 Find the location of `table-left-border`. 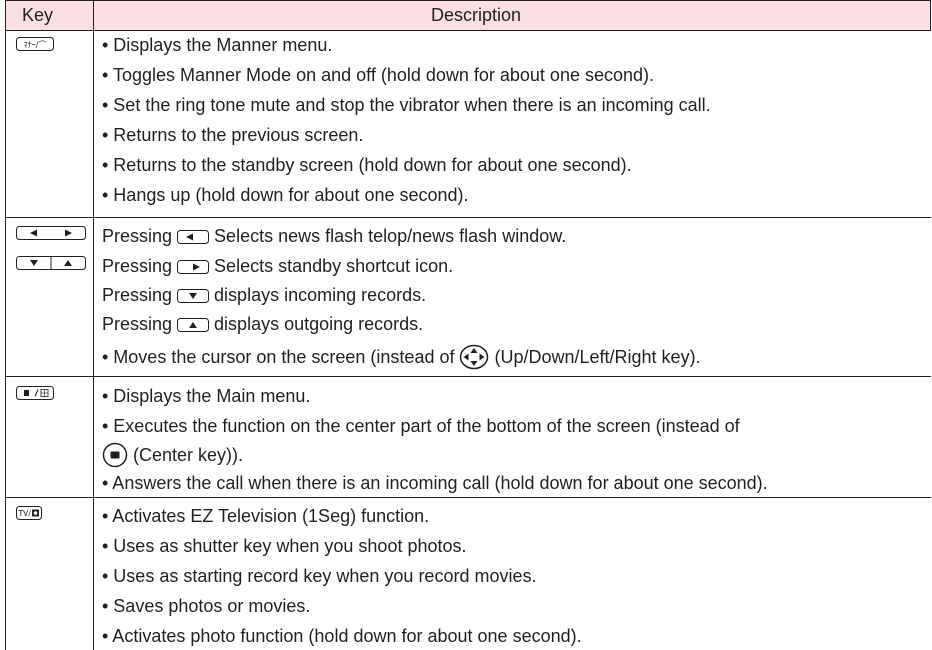

table-left-border is located at coordinates (5, 325).